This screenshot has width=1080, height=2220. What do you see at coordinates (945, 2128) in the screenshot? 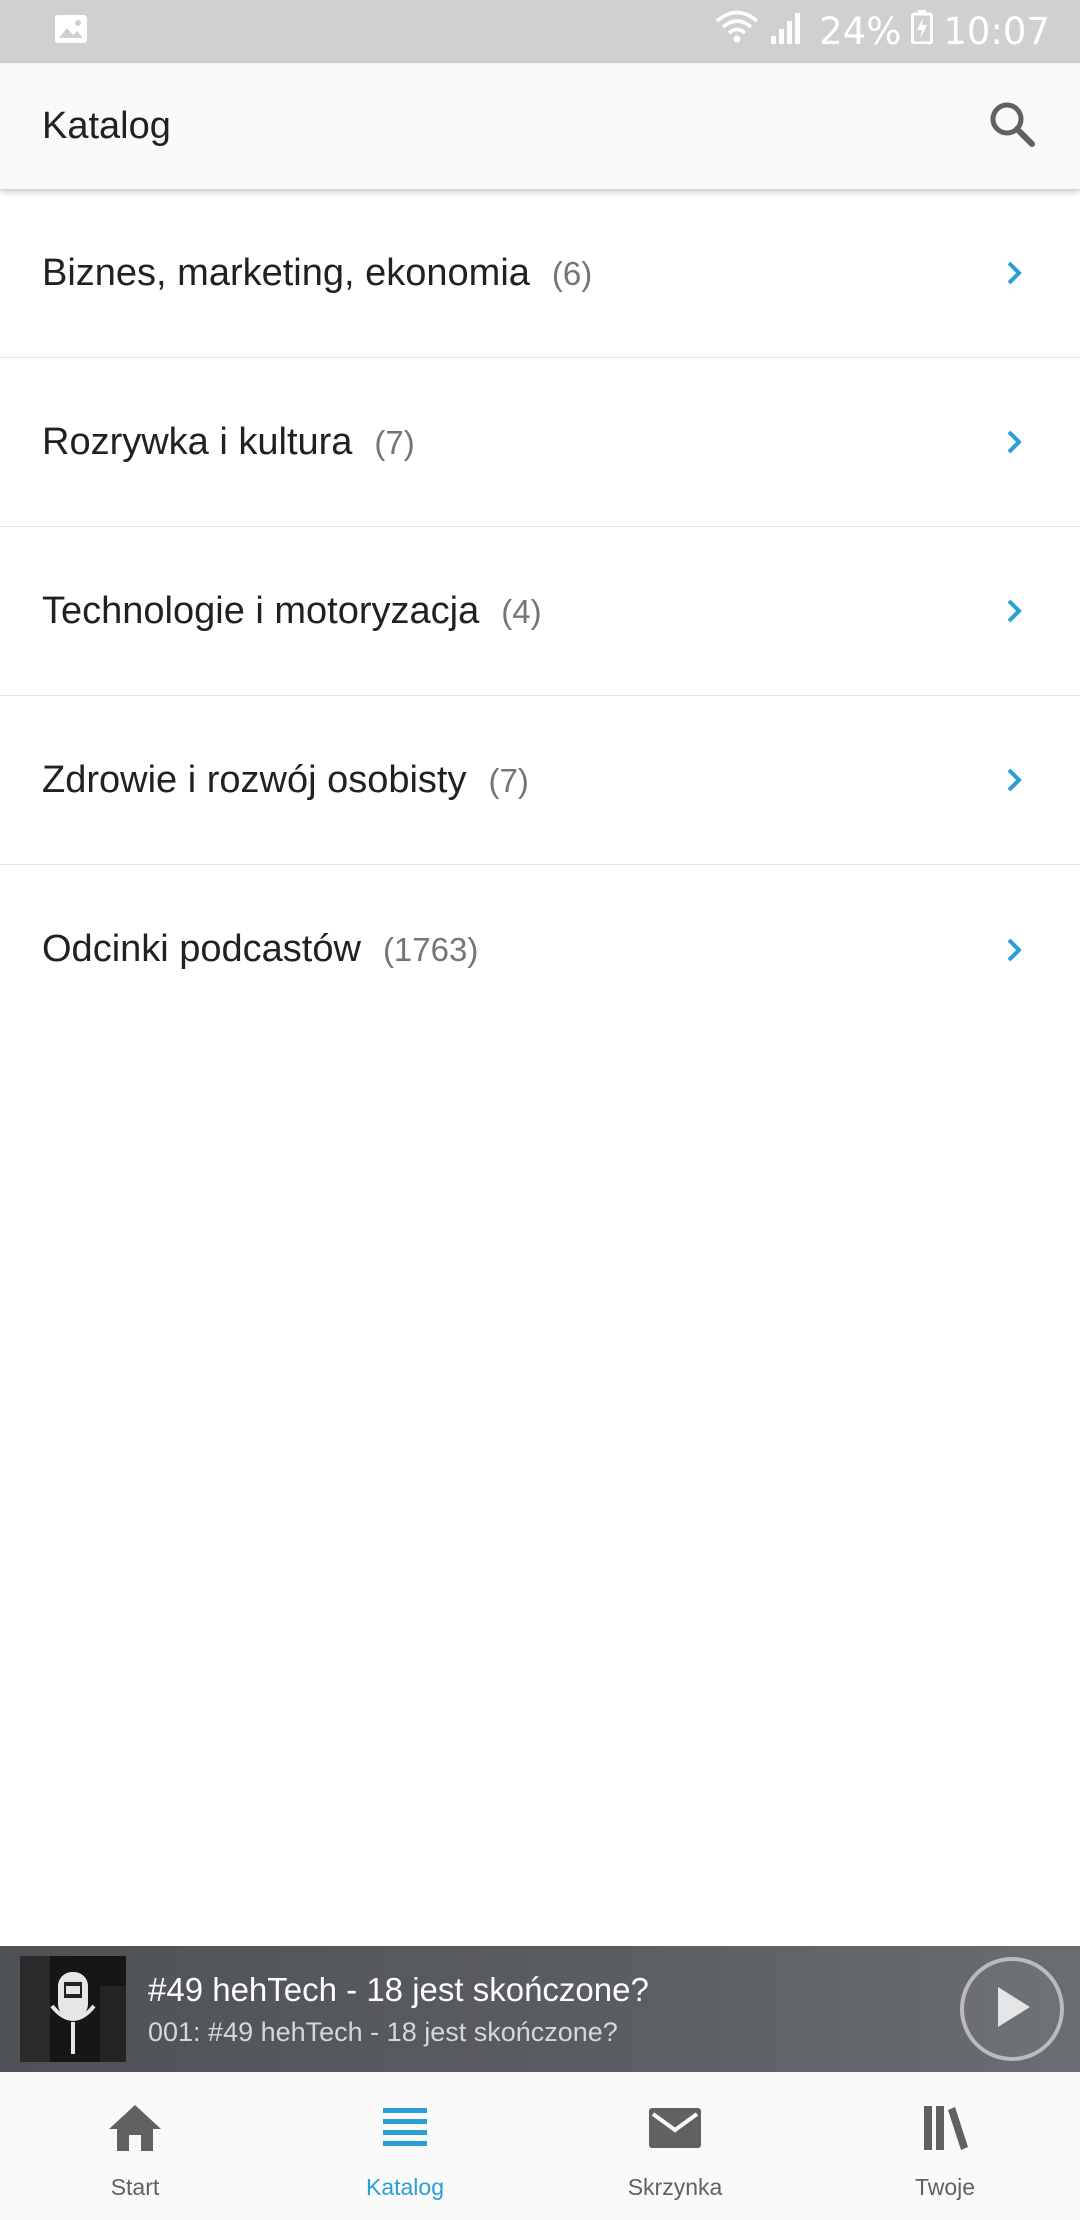
I see `library-icon` at bounding box center [945, 2128].